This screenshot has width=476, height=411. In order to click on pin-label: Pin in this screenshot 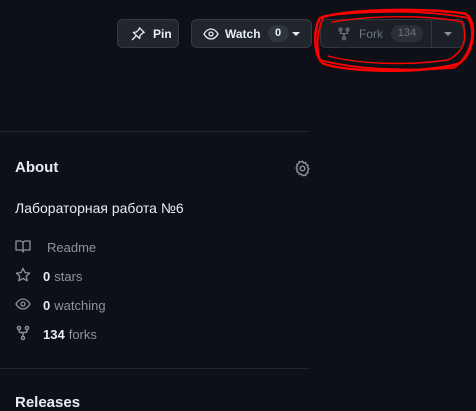, I will do `click(162, 33)`.